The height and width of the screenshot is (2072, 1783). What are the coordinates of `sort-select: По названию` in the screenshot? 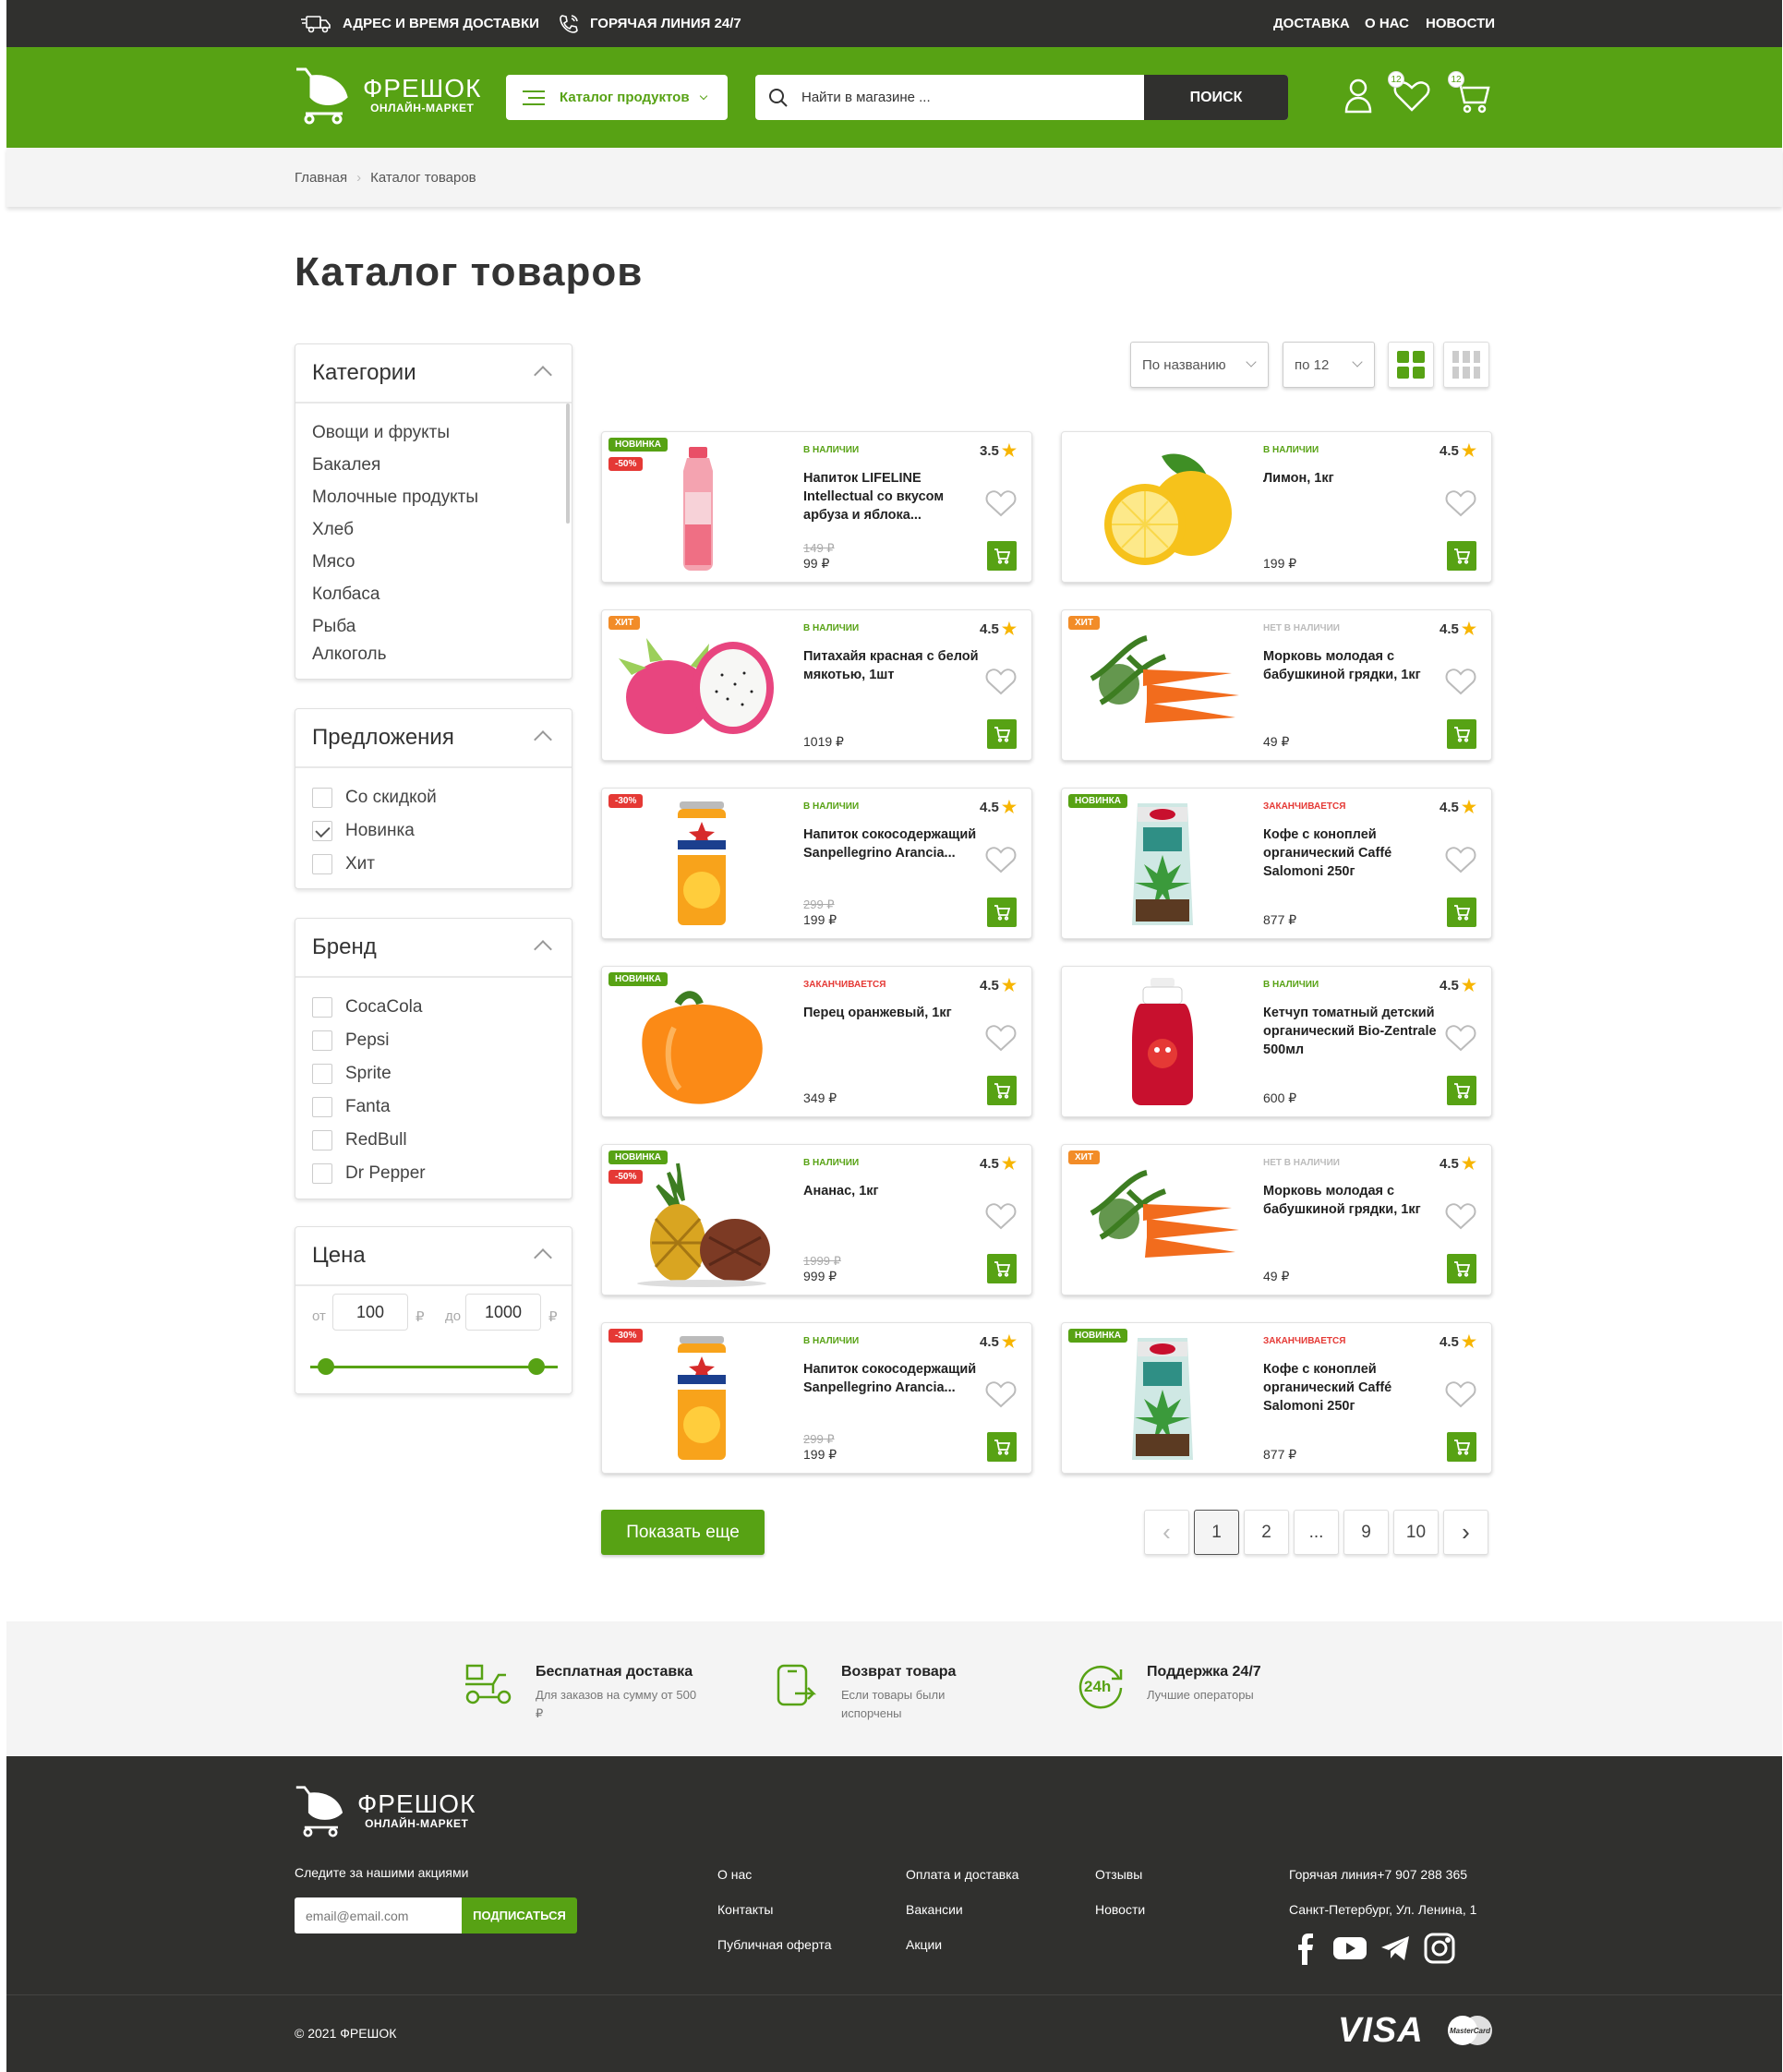 It's located at (1199, 365).